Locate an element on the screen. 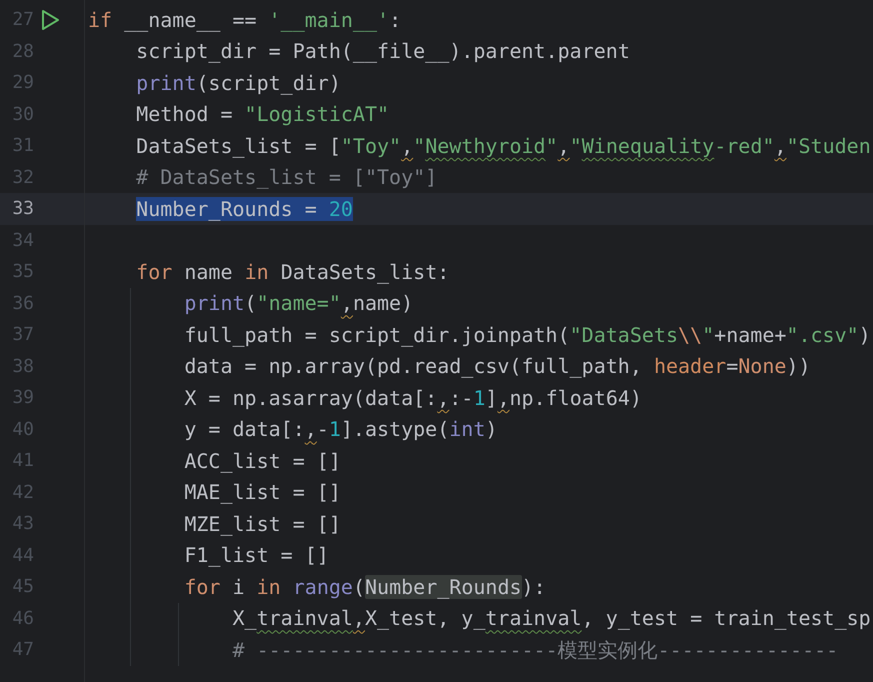 This screenshot has height=682, width=873. code-line: # DataSets_list = ["Toy"] is located at coordinates (287, 178).